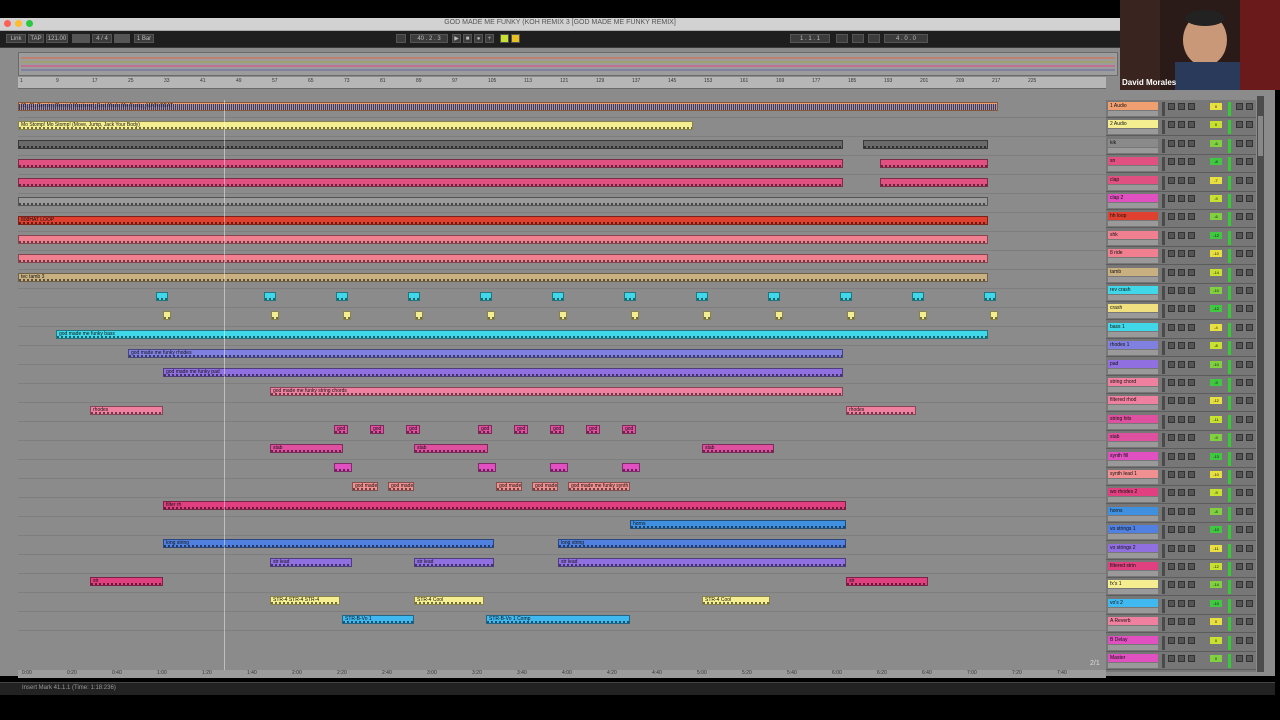  What do you see at coordinates (1133, 326) in the screenshot?
I see `track-name: bass 1` at bounding box center [1133, 326].